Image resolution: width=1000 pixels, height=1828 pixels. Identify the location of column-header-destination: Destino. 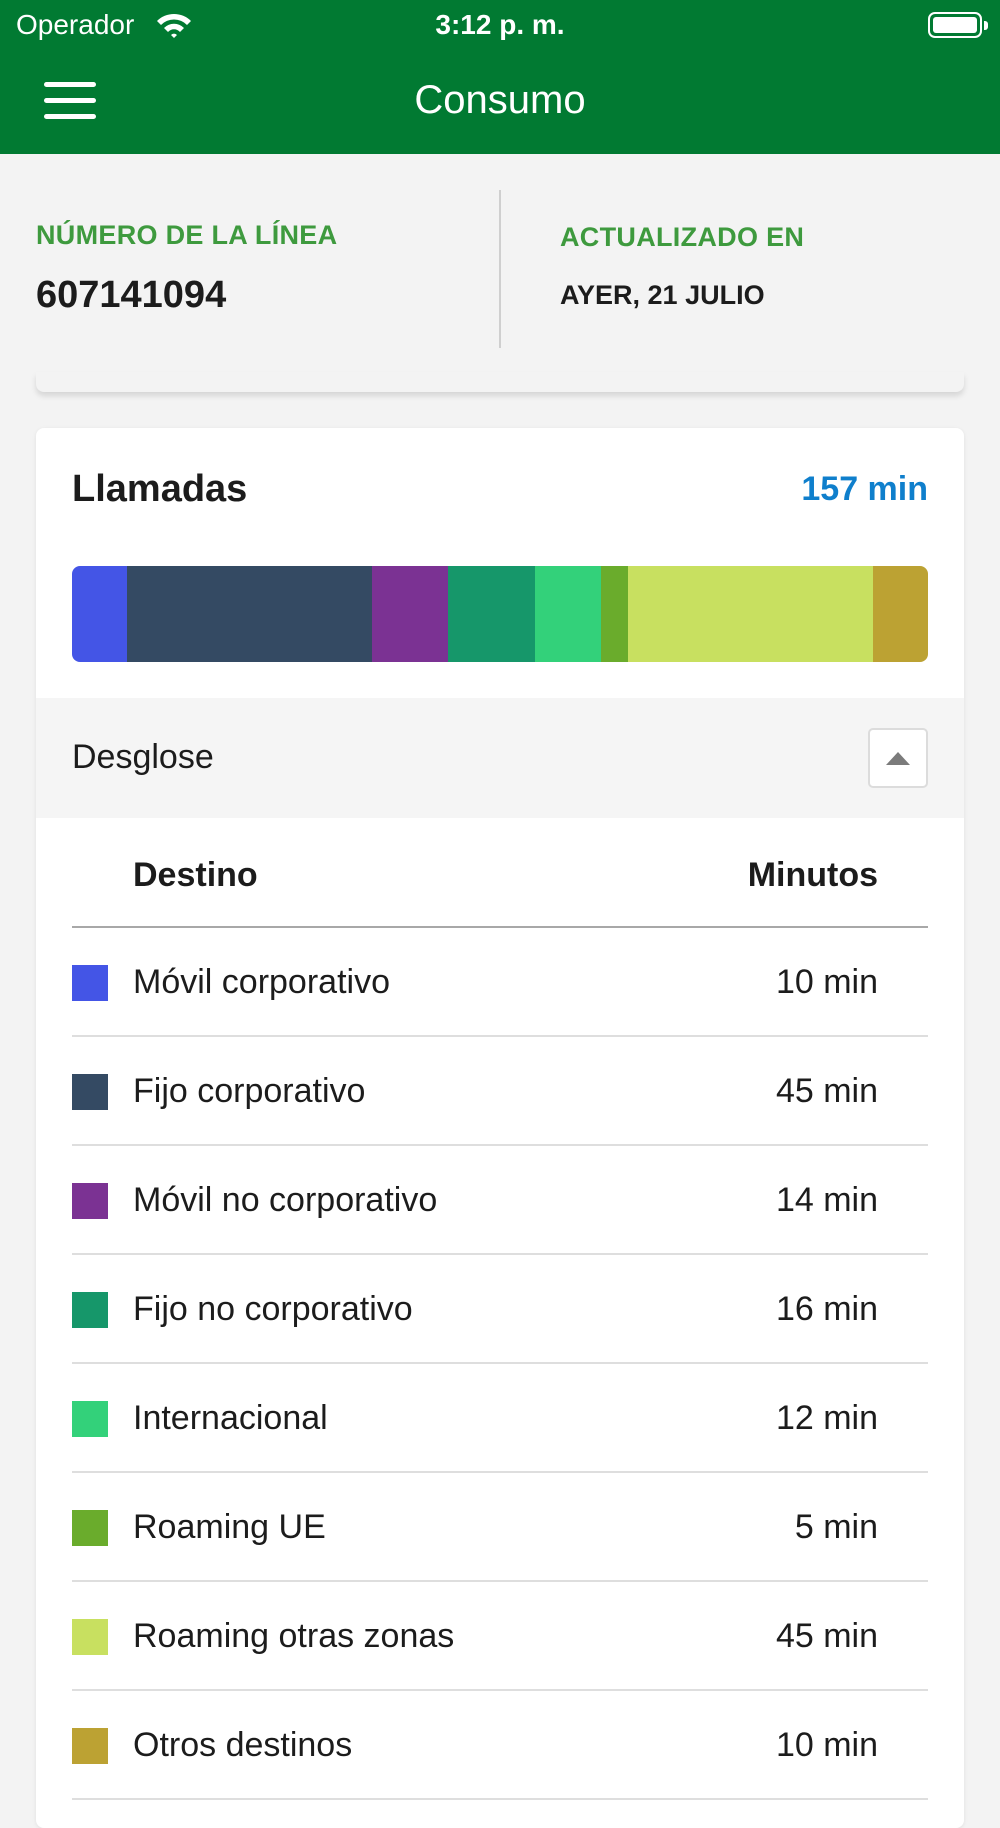
(195, 875).